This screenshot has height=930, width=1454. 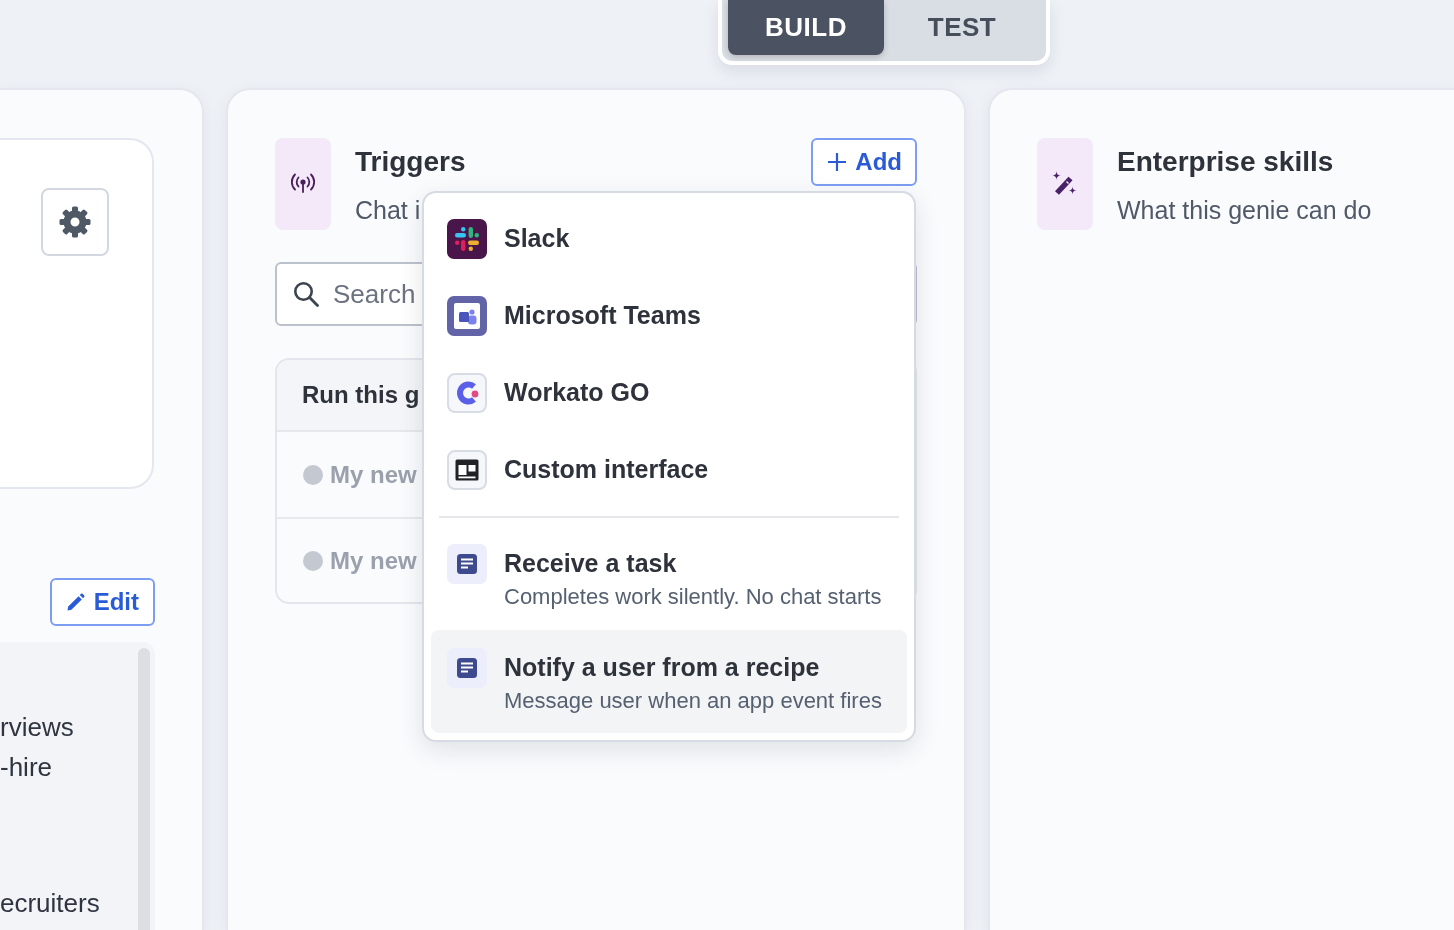 What do you see at coordinates (1225, 162) in the screenshot?
I see `panel-title: Enterprise skills` at bounding box center [1225, 162].